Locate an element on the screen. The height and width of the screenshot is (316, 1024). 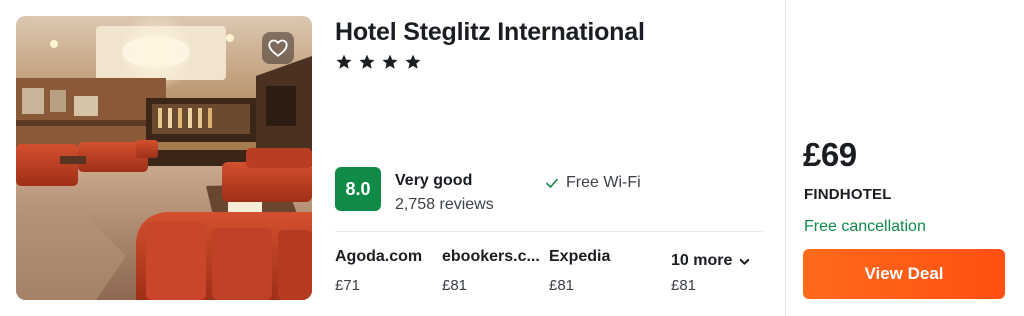
heart-icon is located at coordinates (278, 48).